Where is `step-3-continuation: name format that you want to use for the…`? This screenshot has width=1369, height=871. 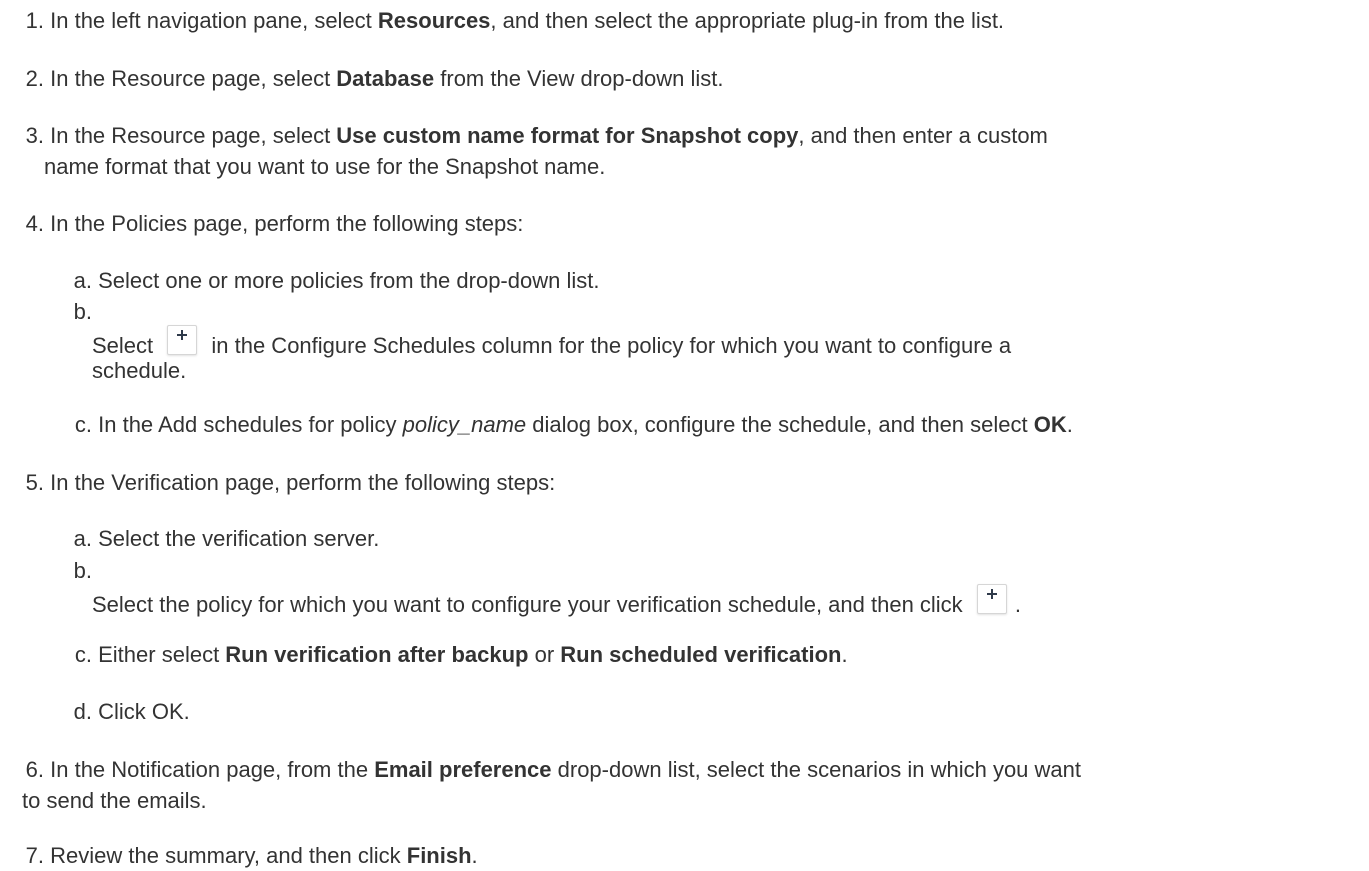
step-3-continuation: name format that you want to use for the… is located at coordinates (325, 166).